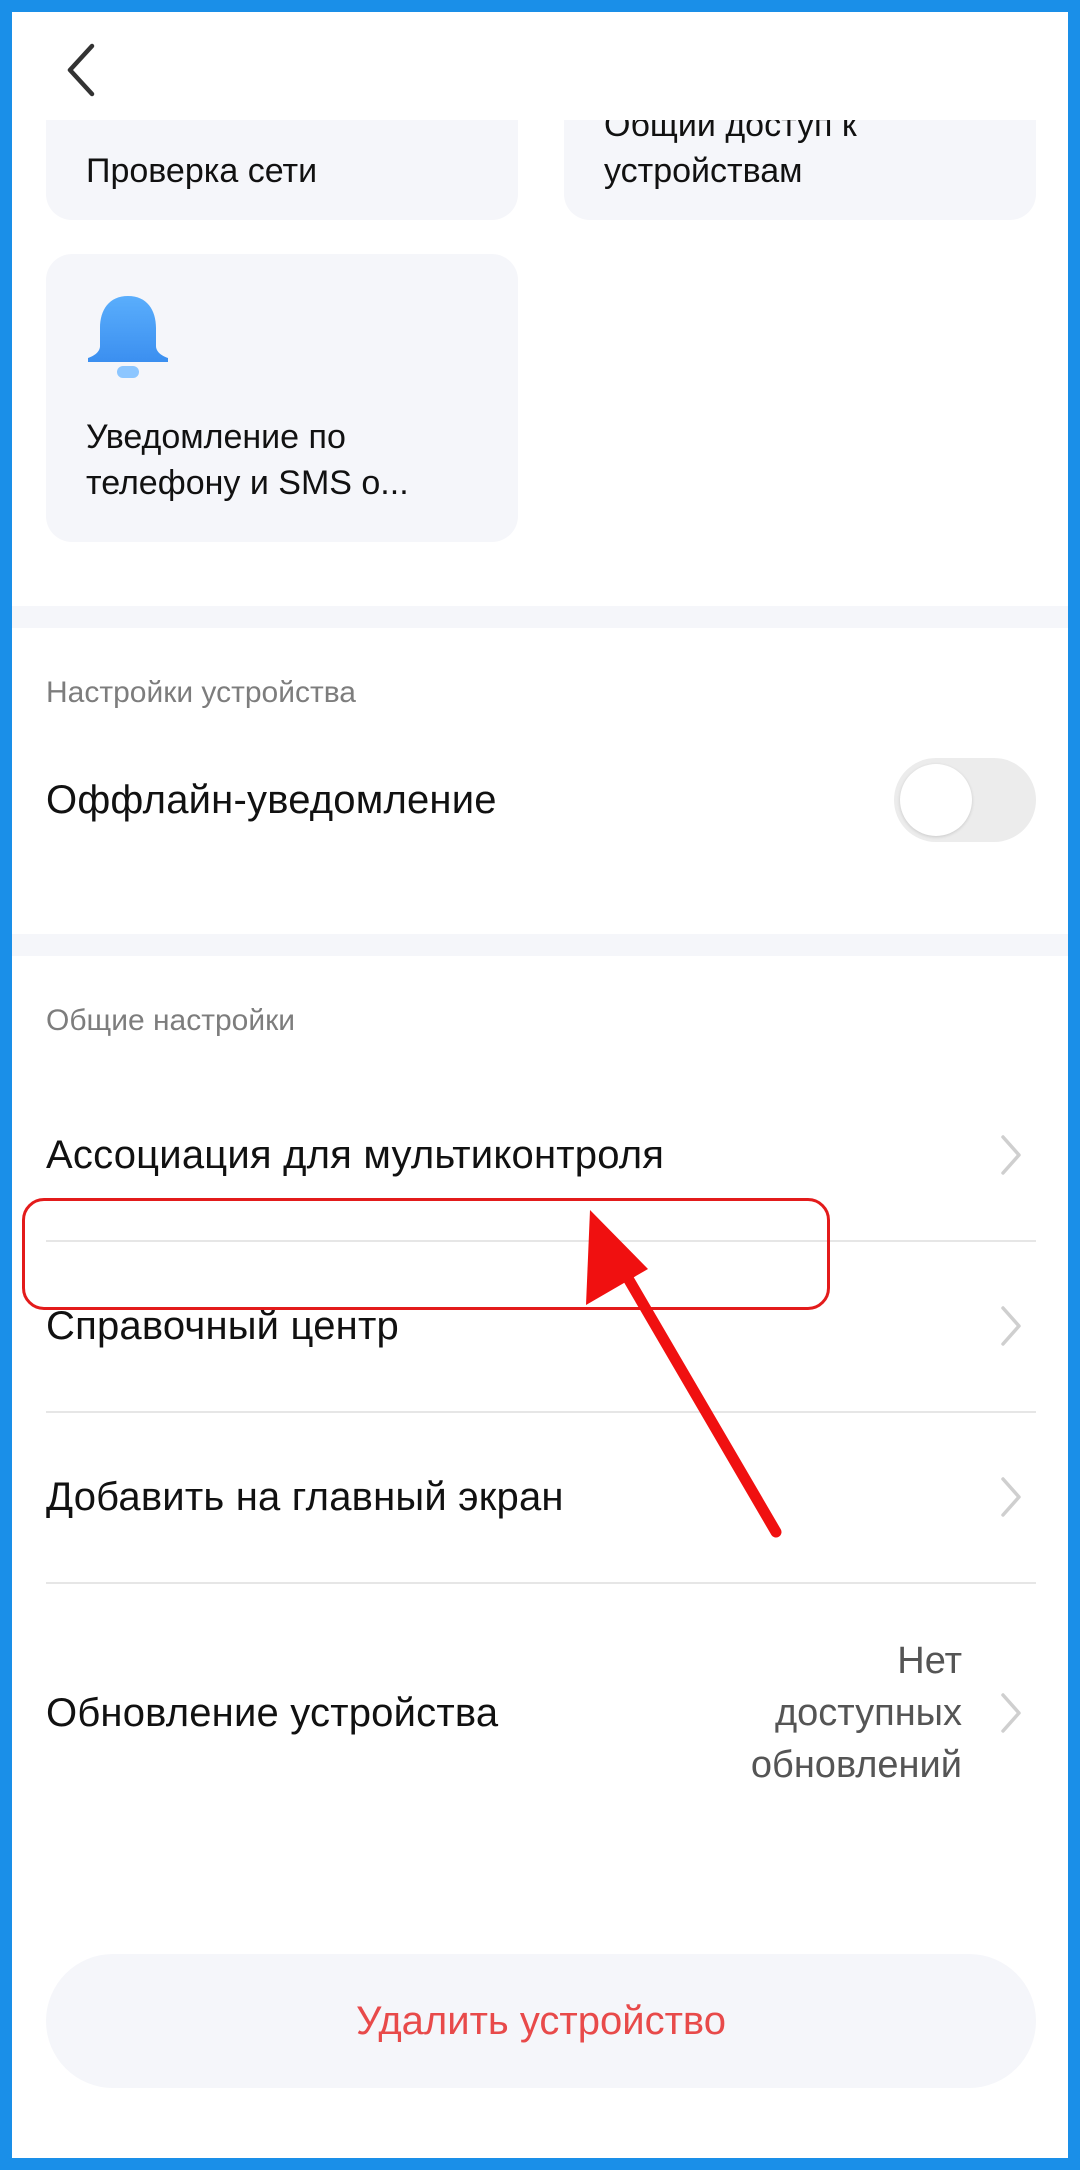  I want to click on device-sharing-card: Общий доступ к устройствам, so click(800, 170).